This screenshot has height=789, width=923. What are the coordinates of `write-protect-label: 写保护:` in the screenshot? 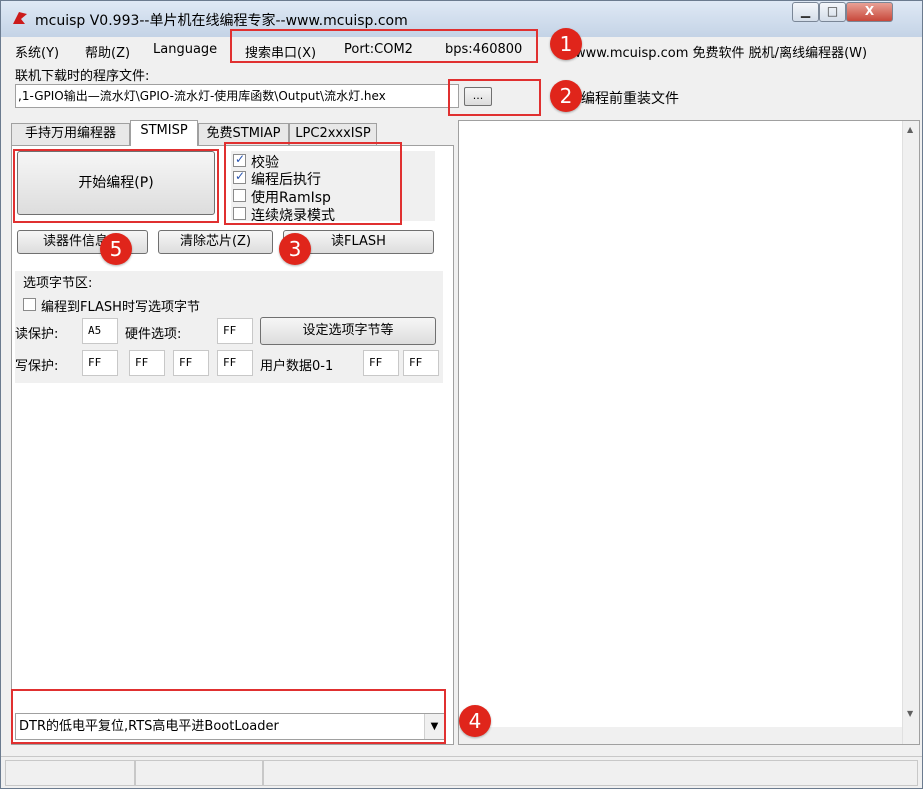 It's located at (37, 366).